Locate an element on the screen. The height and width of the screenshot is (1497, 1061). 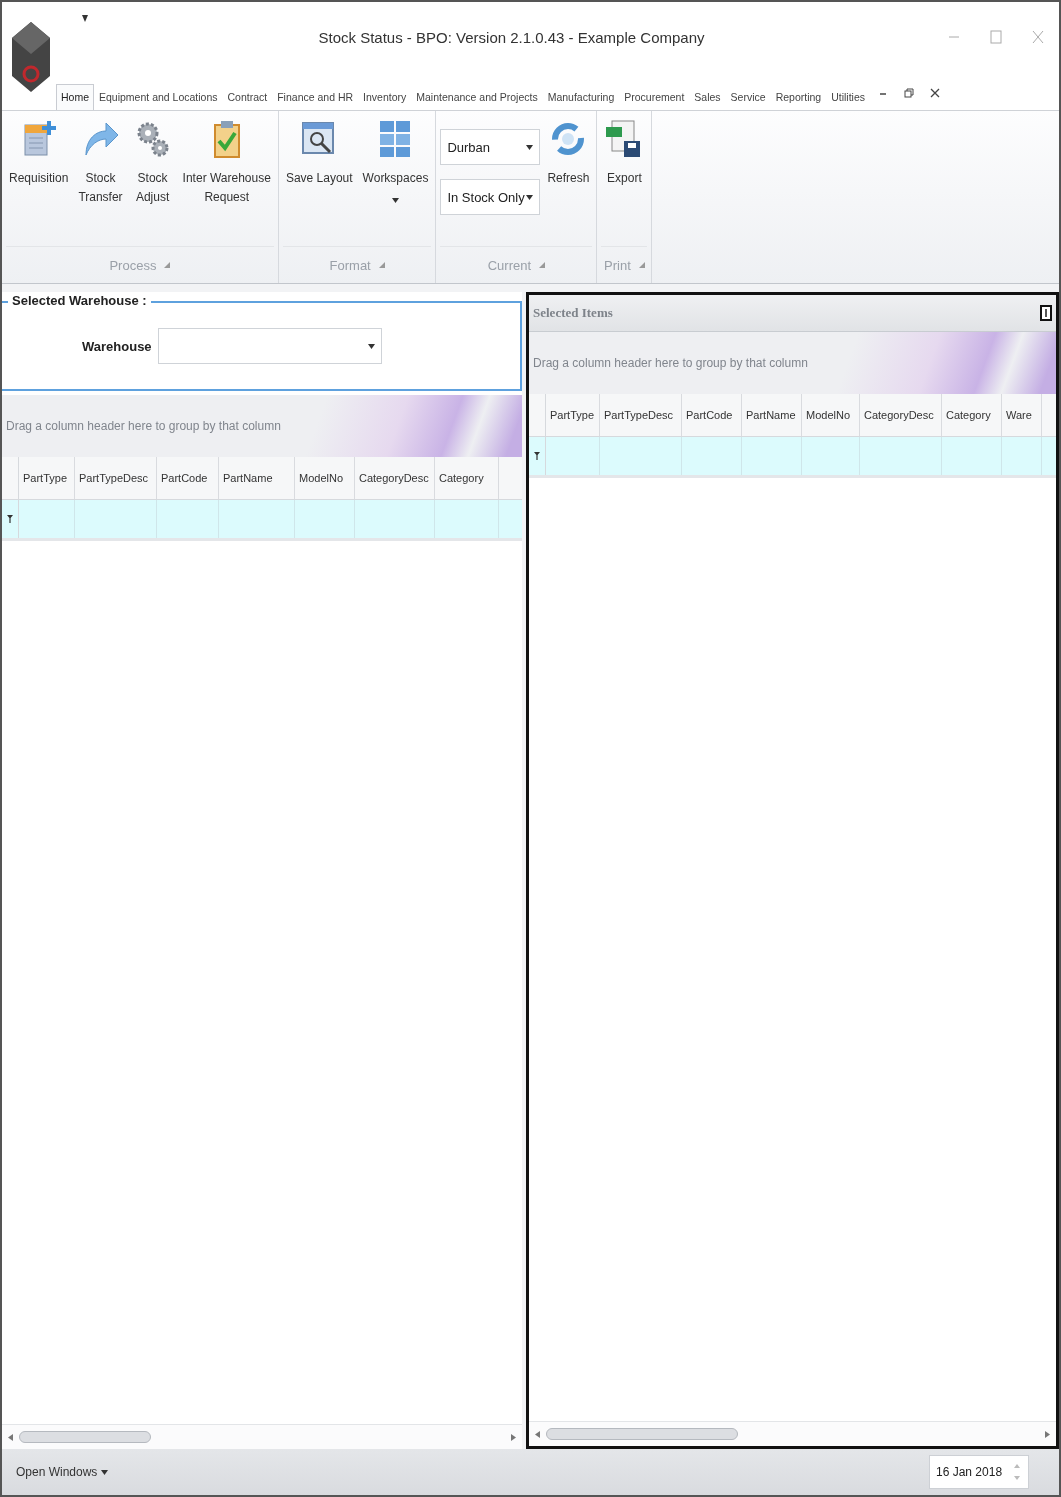
column-header: Ware is located at coordinates (1022, 415).